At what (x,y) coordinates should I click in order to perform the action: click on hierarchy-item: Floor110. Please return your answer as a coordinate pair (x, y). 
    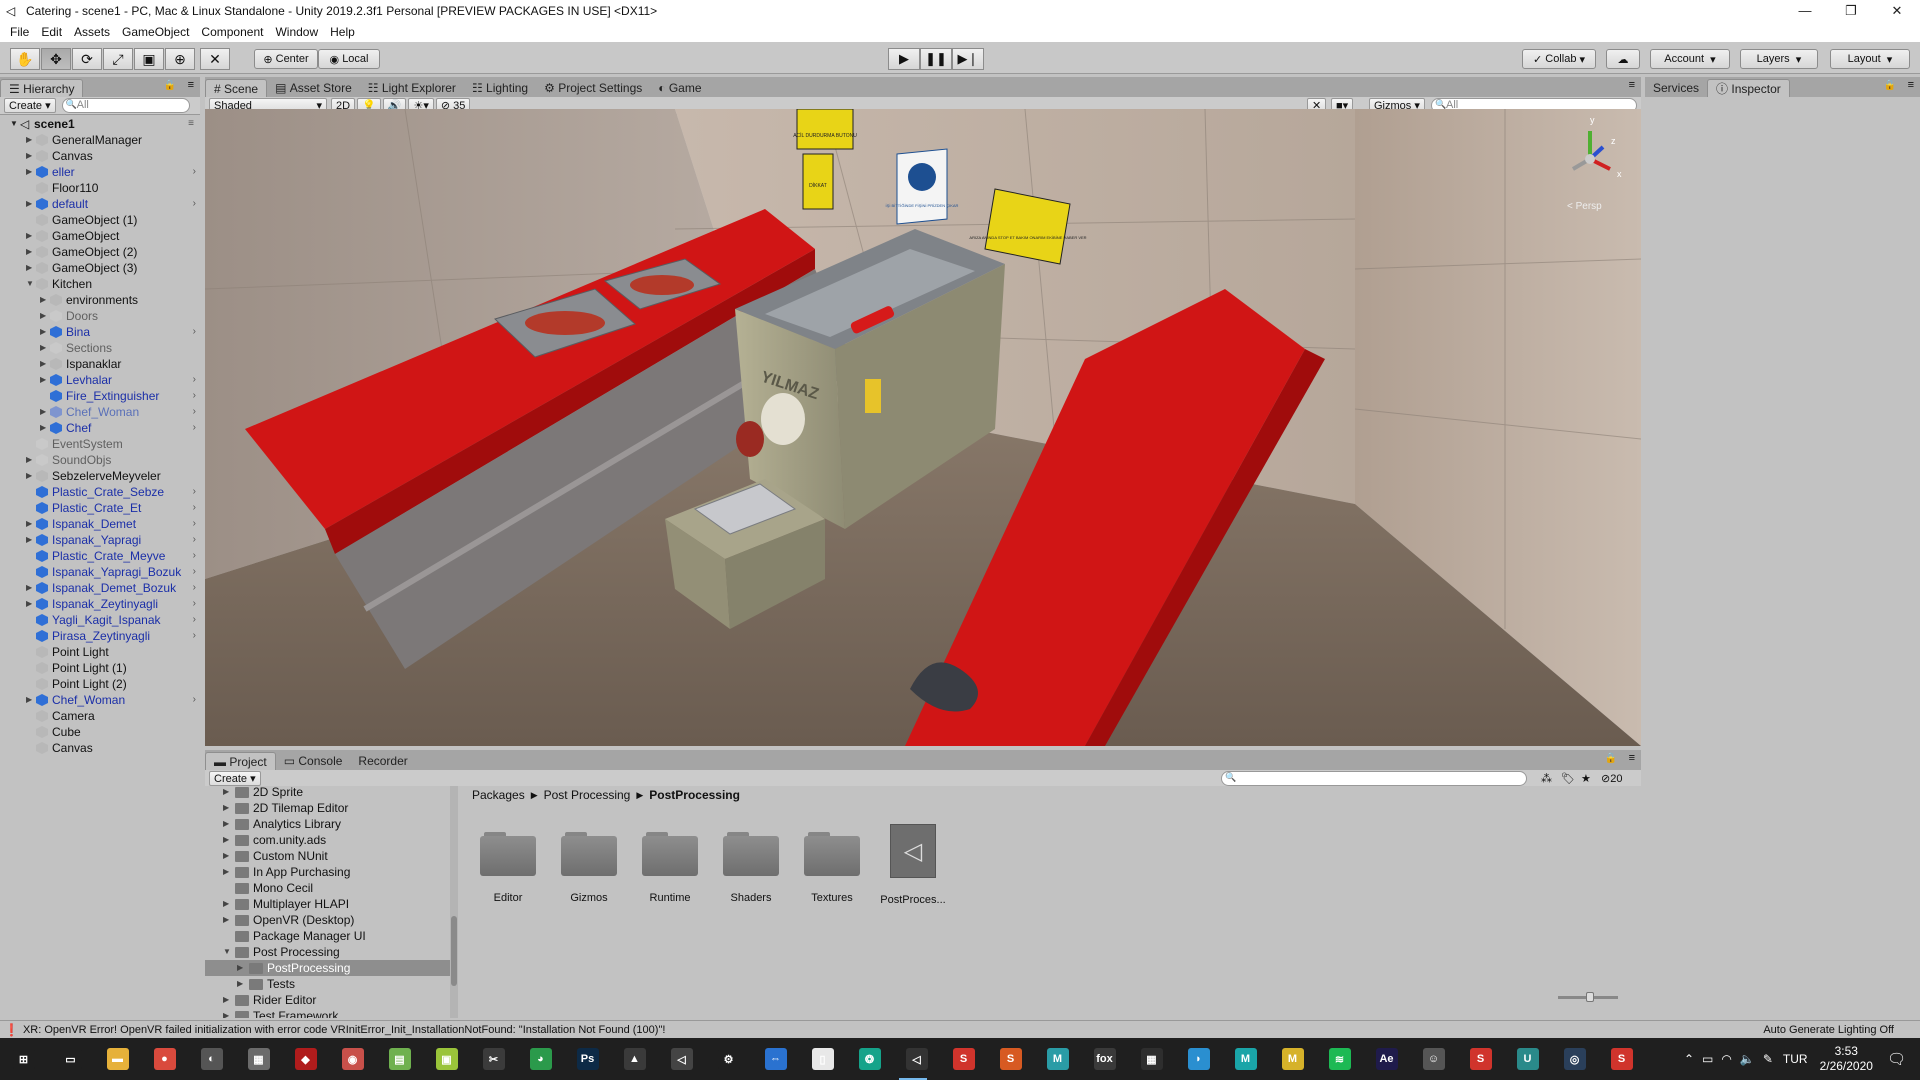
    Looking at the image, I should click on (100, 188).